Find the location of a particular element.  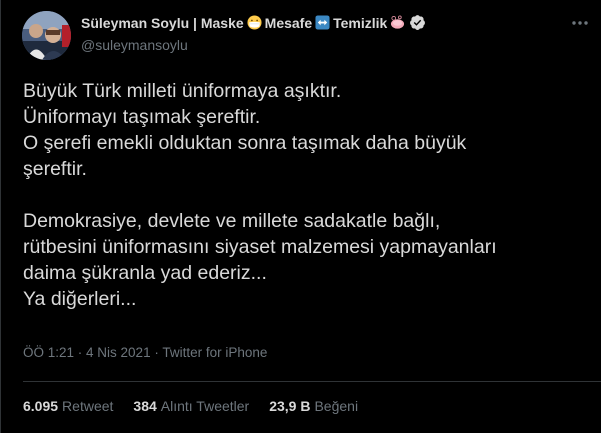

quotes-stat: 384 Alıntı Tweetler is located at coordinates (191, 406).